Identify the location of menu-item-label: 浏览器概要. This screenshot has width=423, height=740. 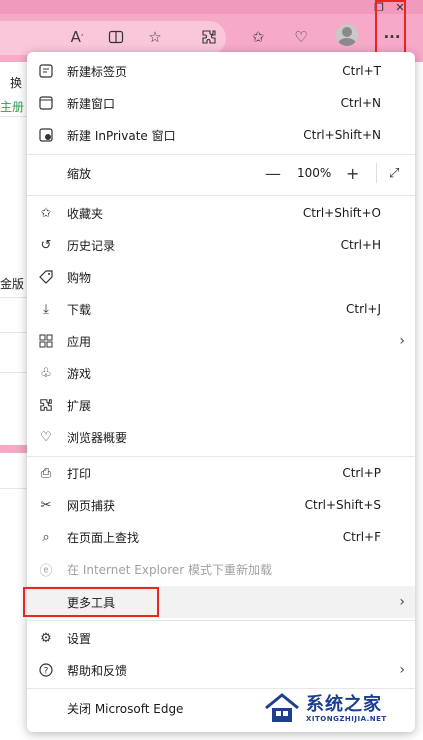
(97, 437).